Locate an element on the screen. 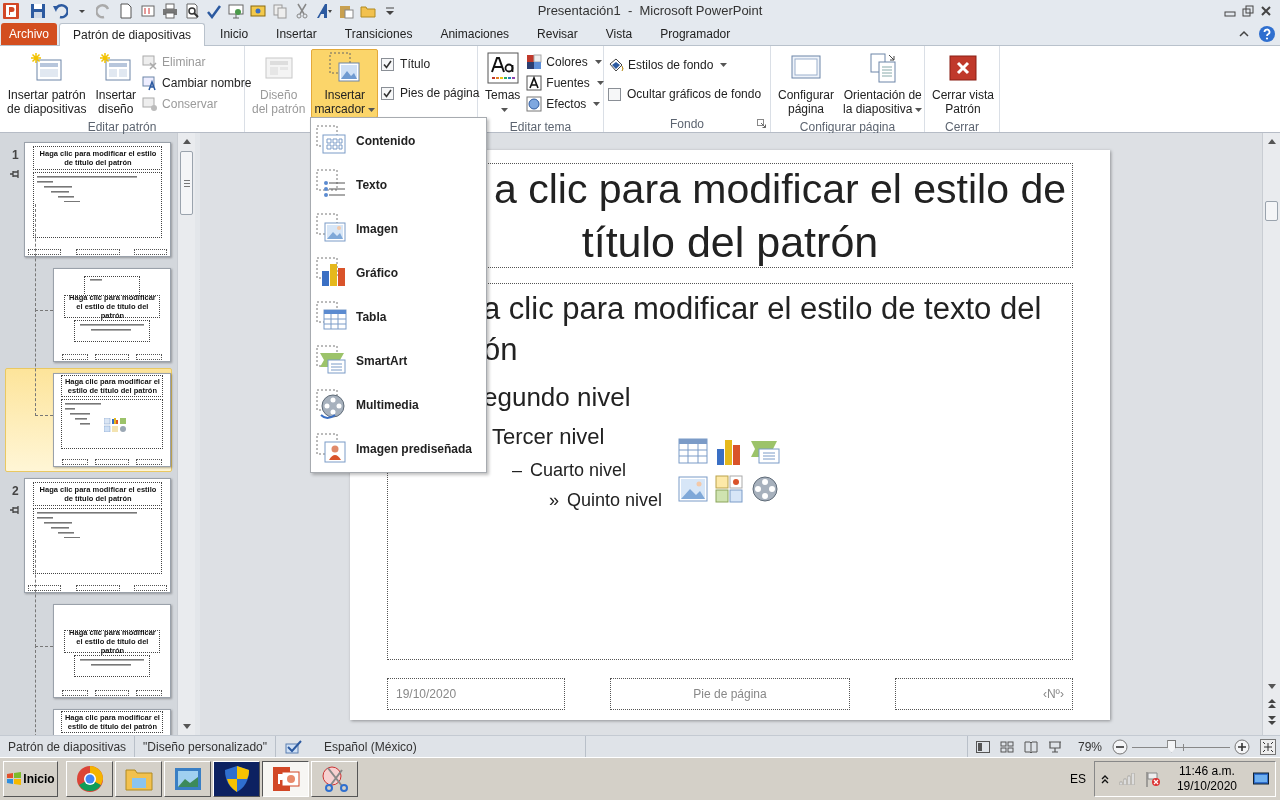 Image resolution: width=1280 pixels, height=800 pixels. zoom-in-icon is located at coordinates (1242, 746).